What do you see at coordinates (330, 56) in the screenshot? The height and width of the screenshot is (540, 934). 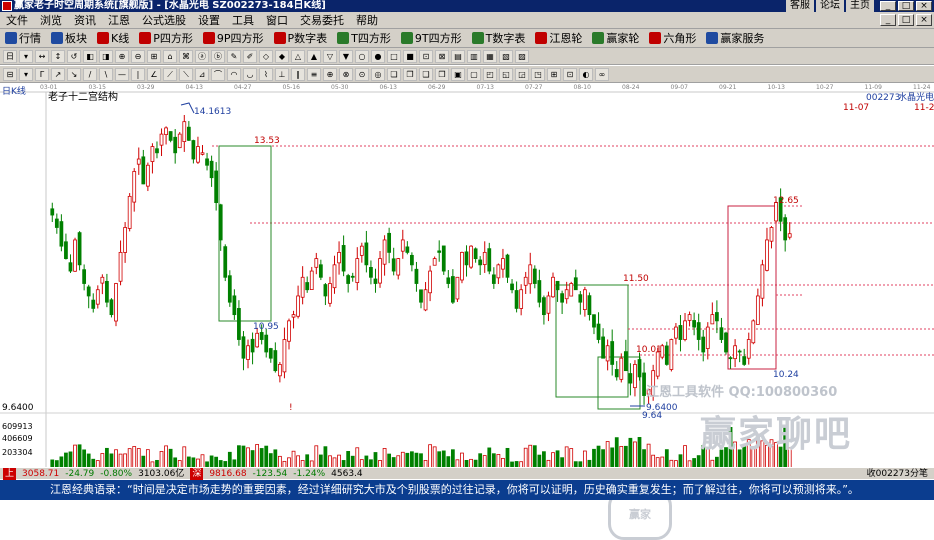 I see `toolbar2-tool-icon-20: ▽` at bounding box center [330, 56].